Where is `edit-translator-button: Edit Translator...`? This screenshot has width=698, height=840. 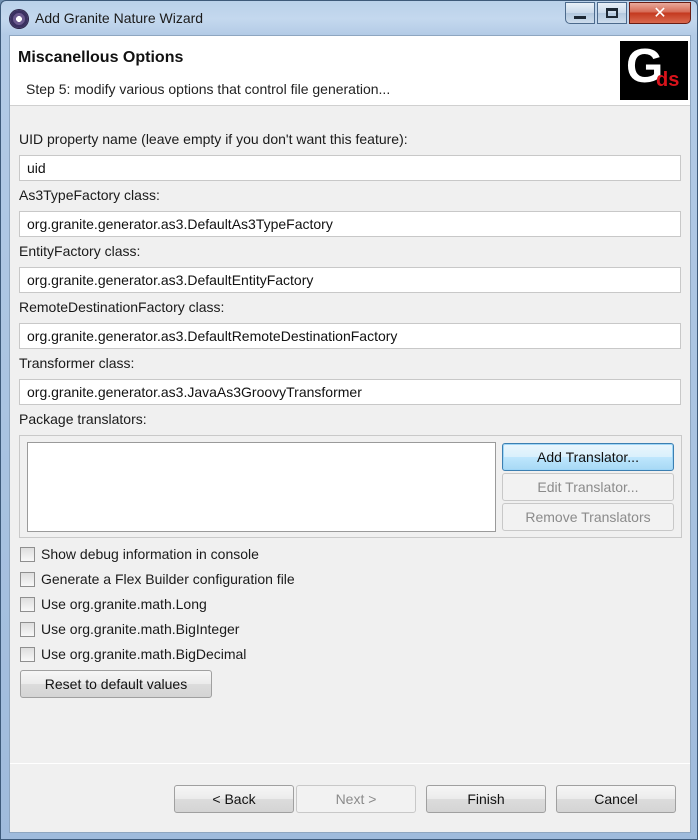 edit-translator-button: Edit Translator... is located at coordinates (588, 487).